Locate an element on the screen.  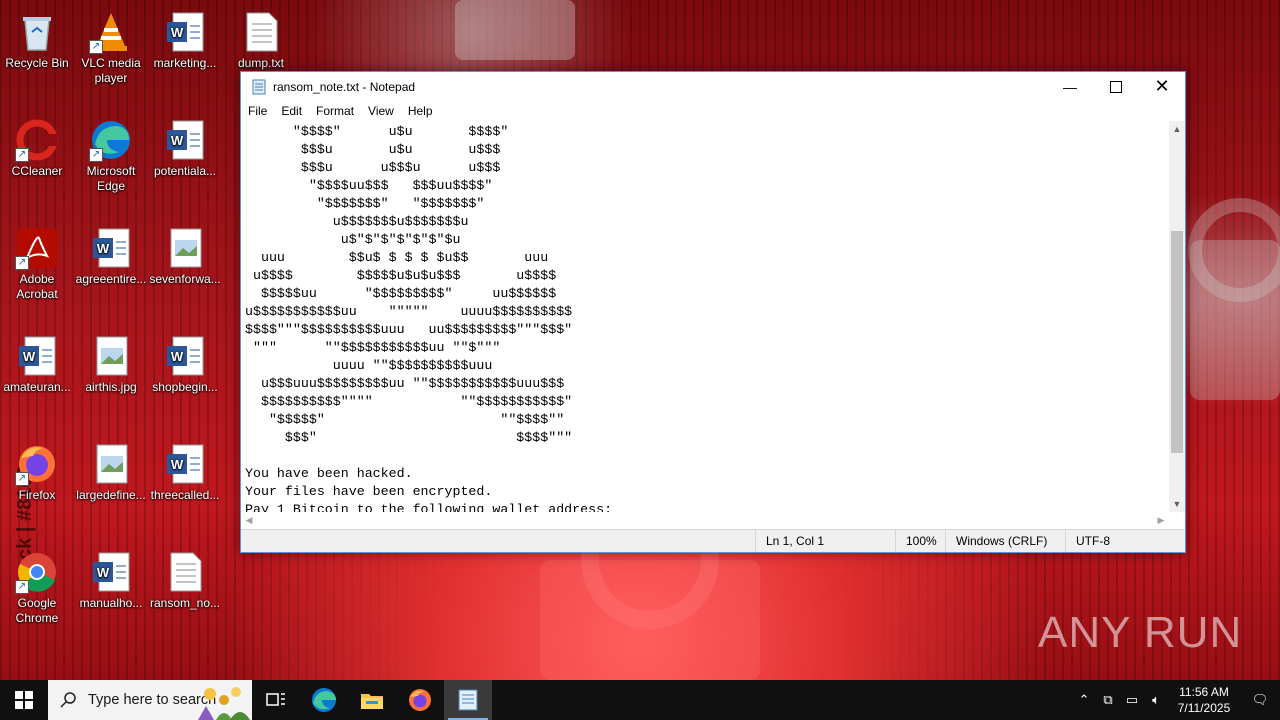
search-highlight-flowers-icon is located at coordinates (224, 703).